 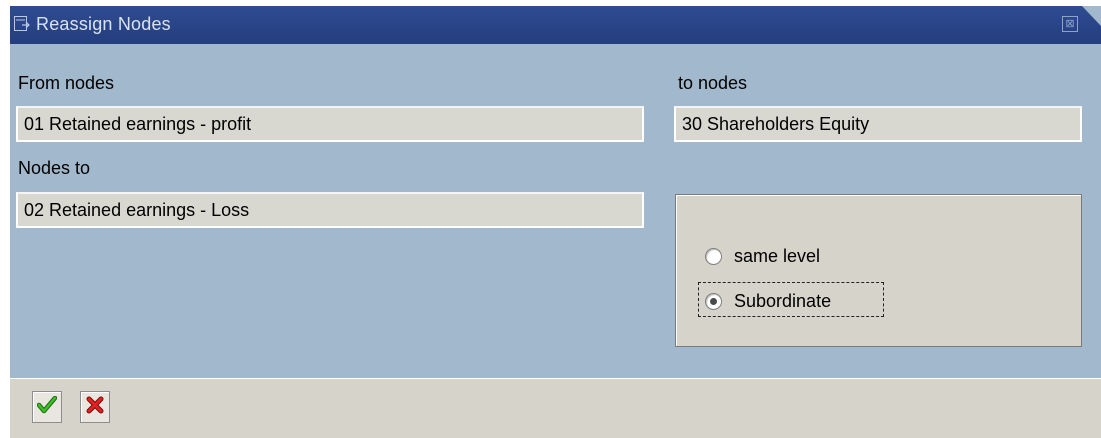 I want to click on to-nodes-field: 30 Shareholders Equity, so click(x=878, y=124).